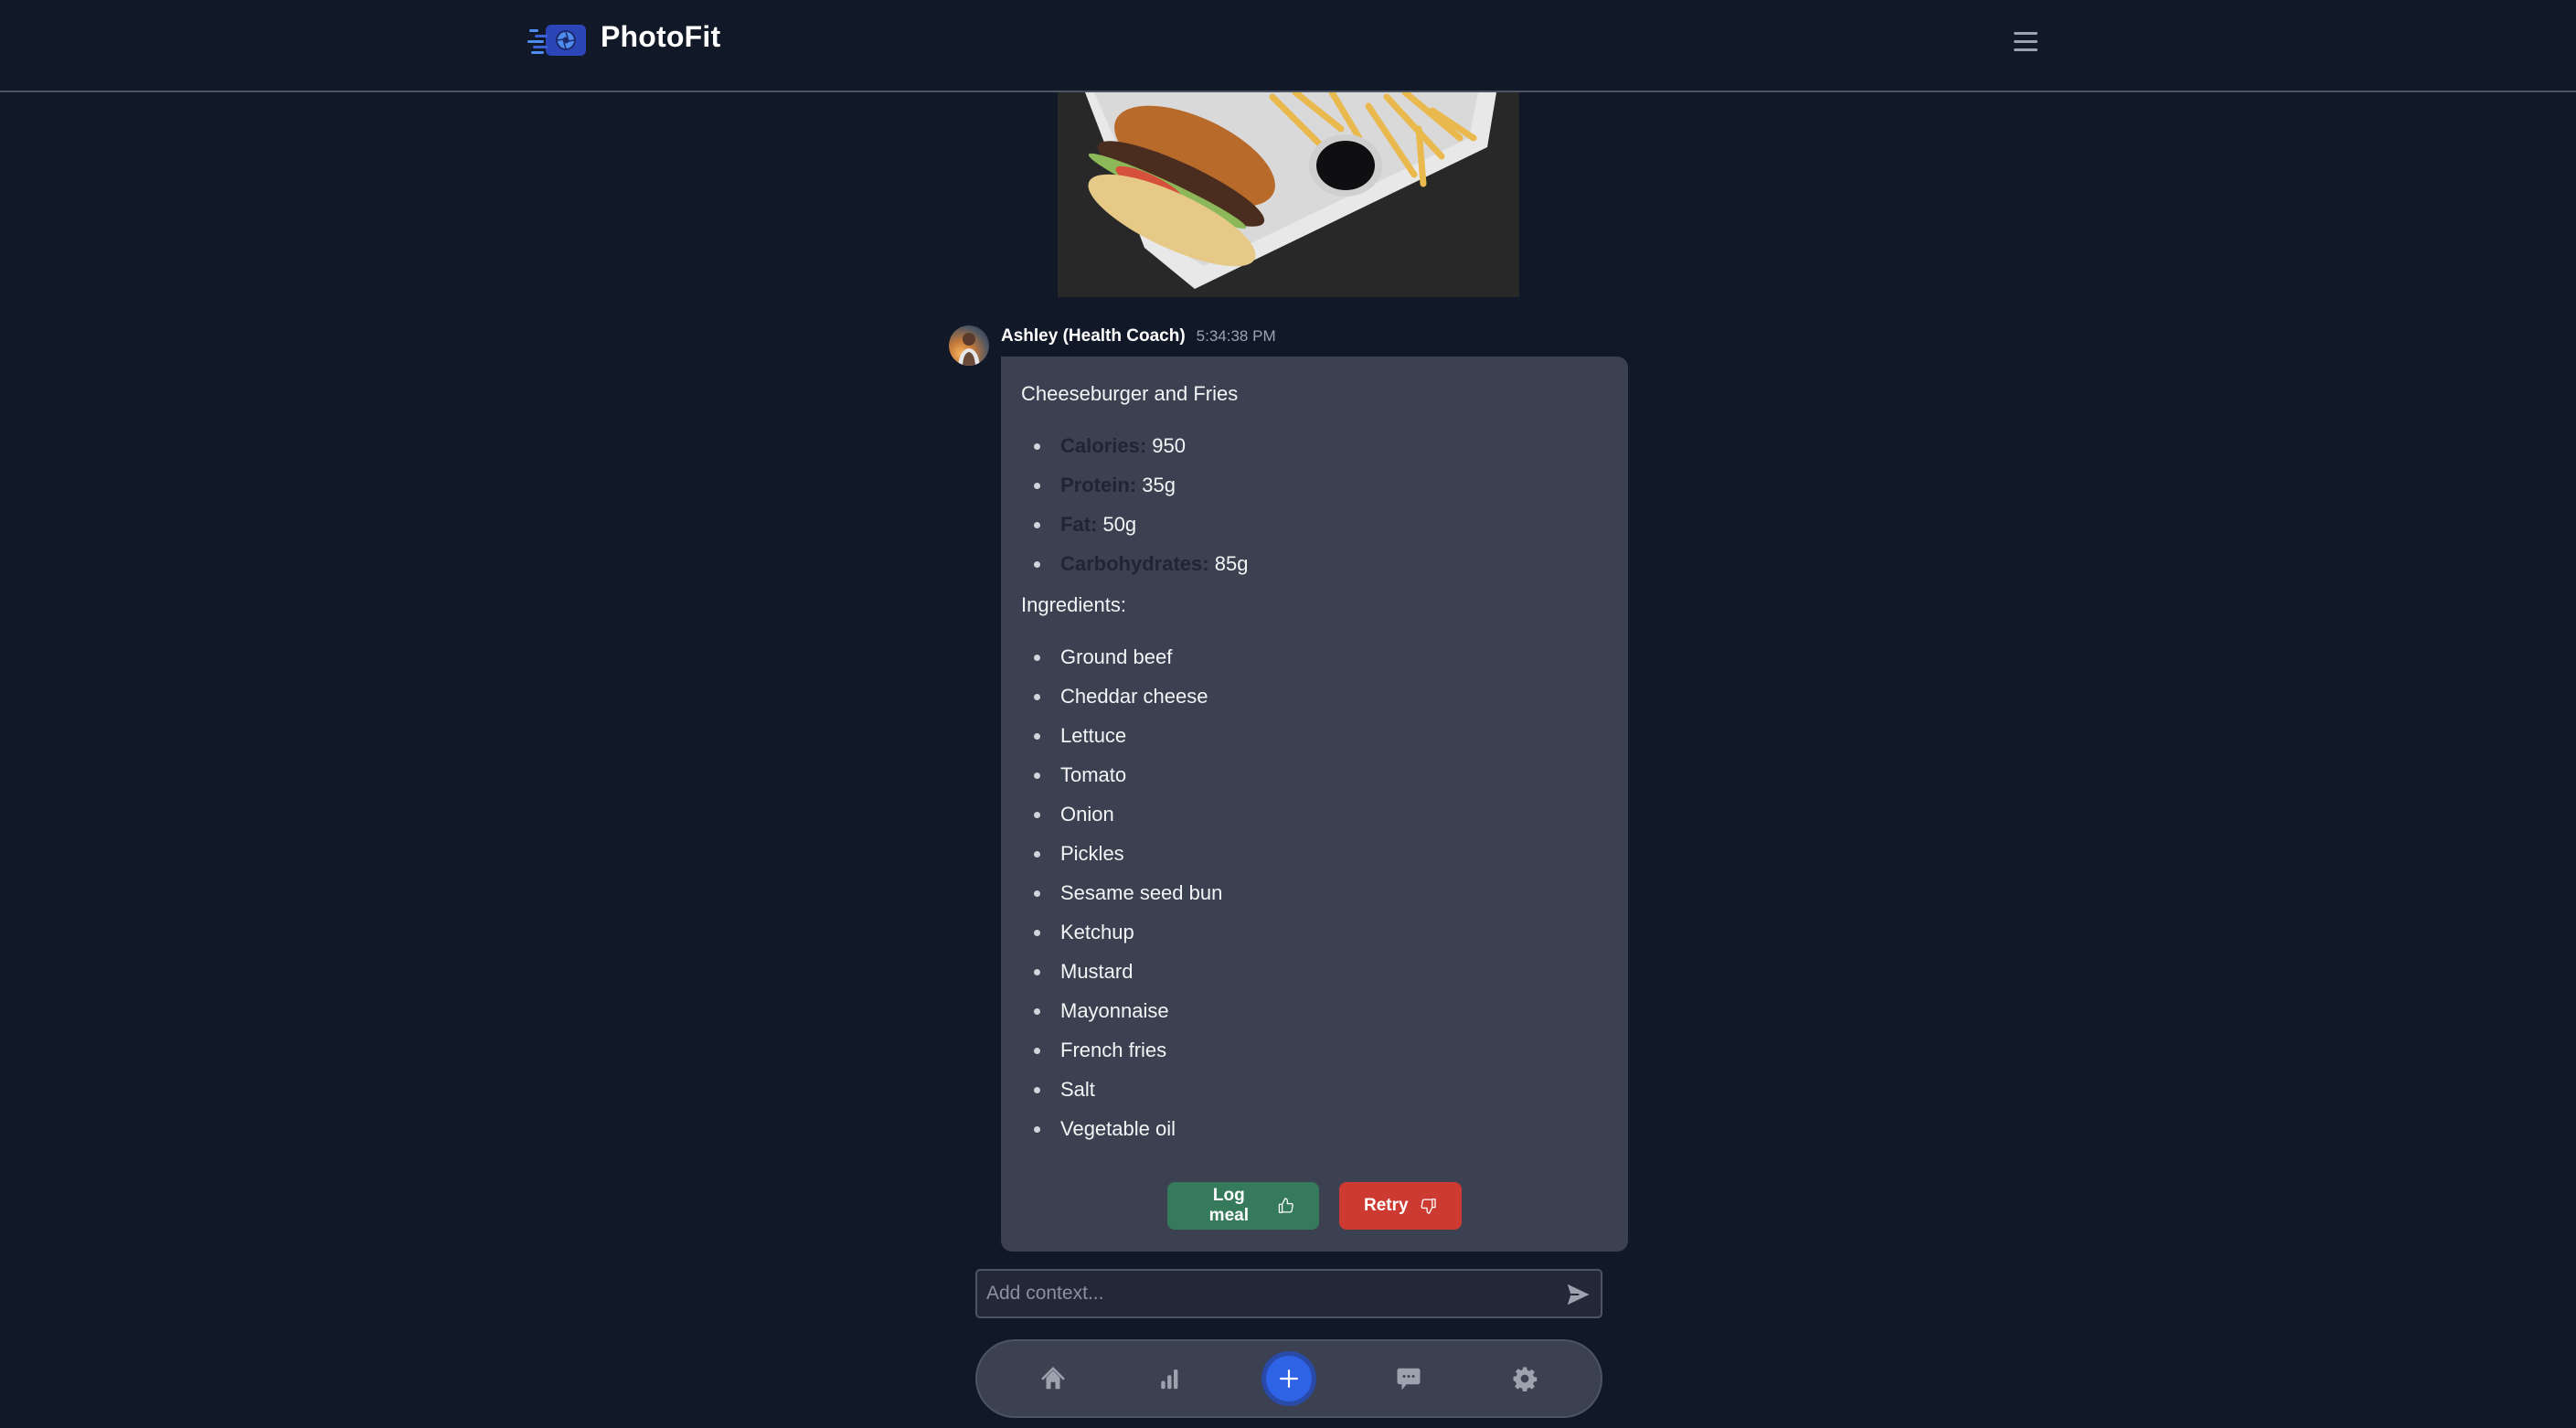 This screenshot has height=1428, width=2576. I want to click on nav-add-meal, so click(1288, 1379).